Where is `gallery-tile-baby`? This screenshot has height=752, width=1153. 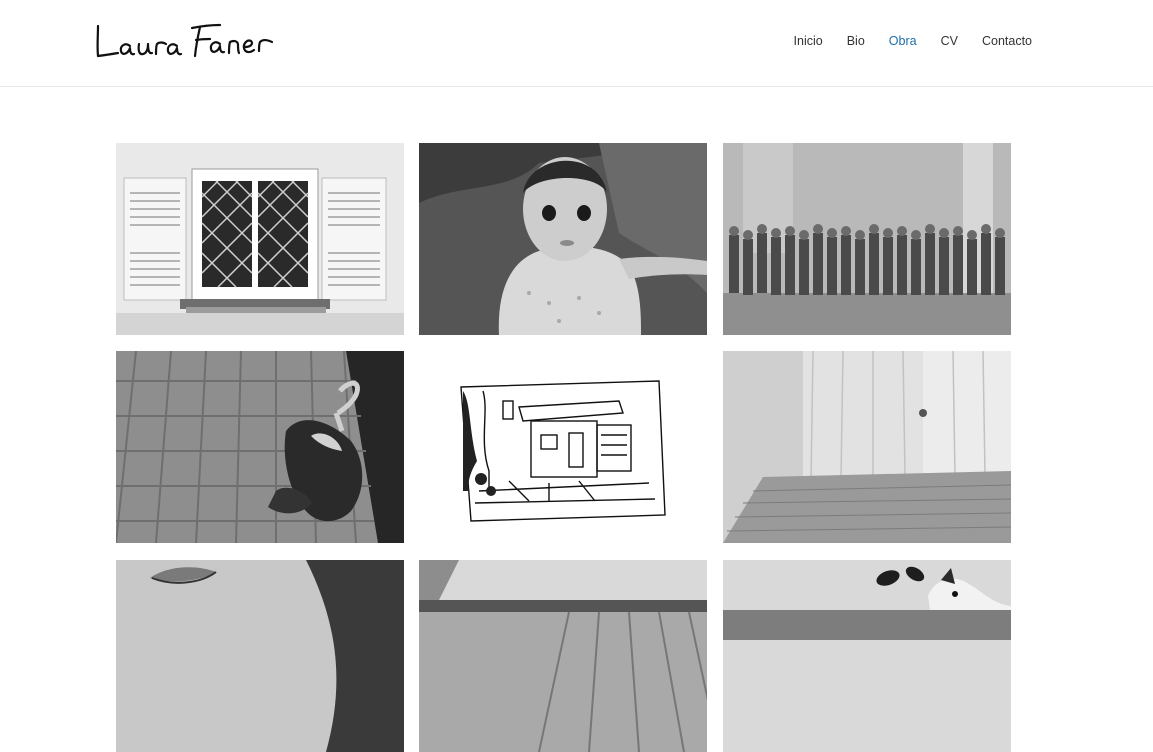 gallery-tile-baby is located at coordinates (563, 239).